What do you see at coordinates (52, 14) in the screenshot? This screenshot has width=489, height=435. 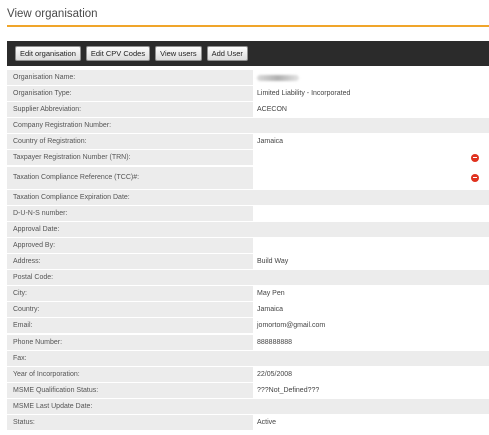 I see `page-title: View organisation` at bounding box center [52, 14].